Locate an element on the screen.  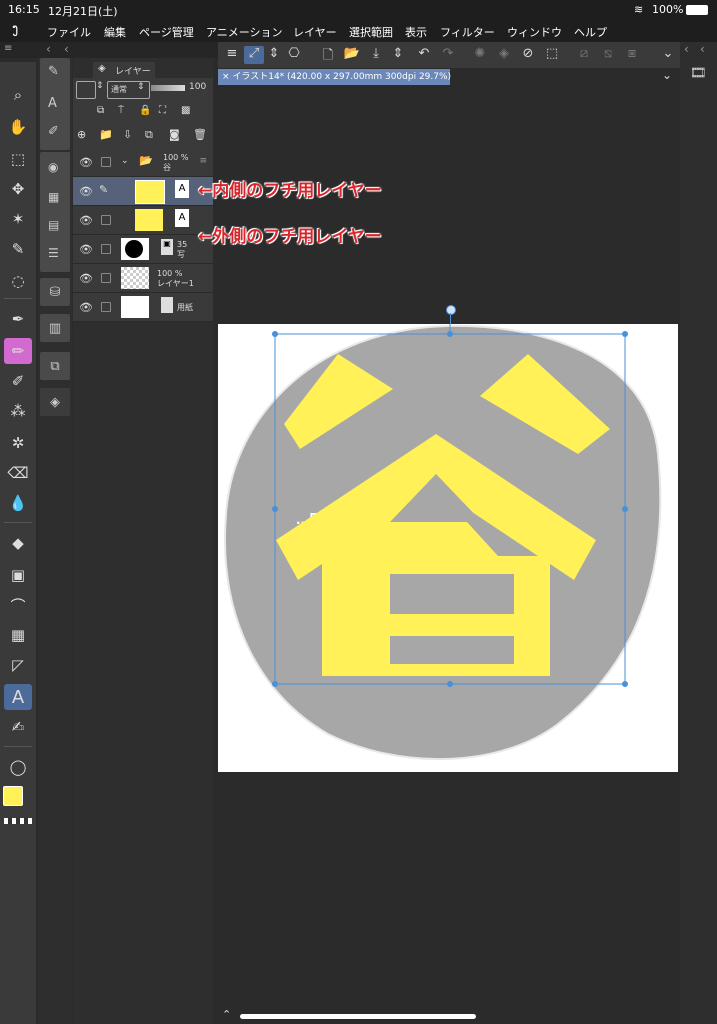
layer-property-icon: ☰ is located at coordinates (53, 253).